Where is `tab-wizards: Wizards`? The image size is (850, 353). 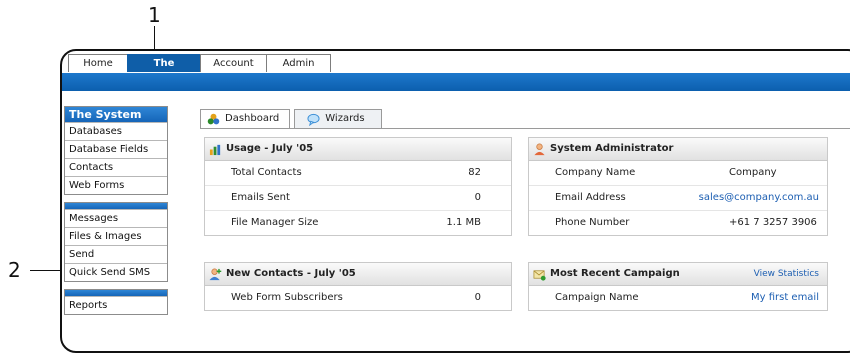
tab-wizards: Wizards is located at coordinates (338, 118).